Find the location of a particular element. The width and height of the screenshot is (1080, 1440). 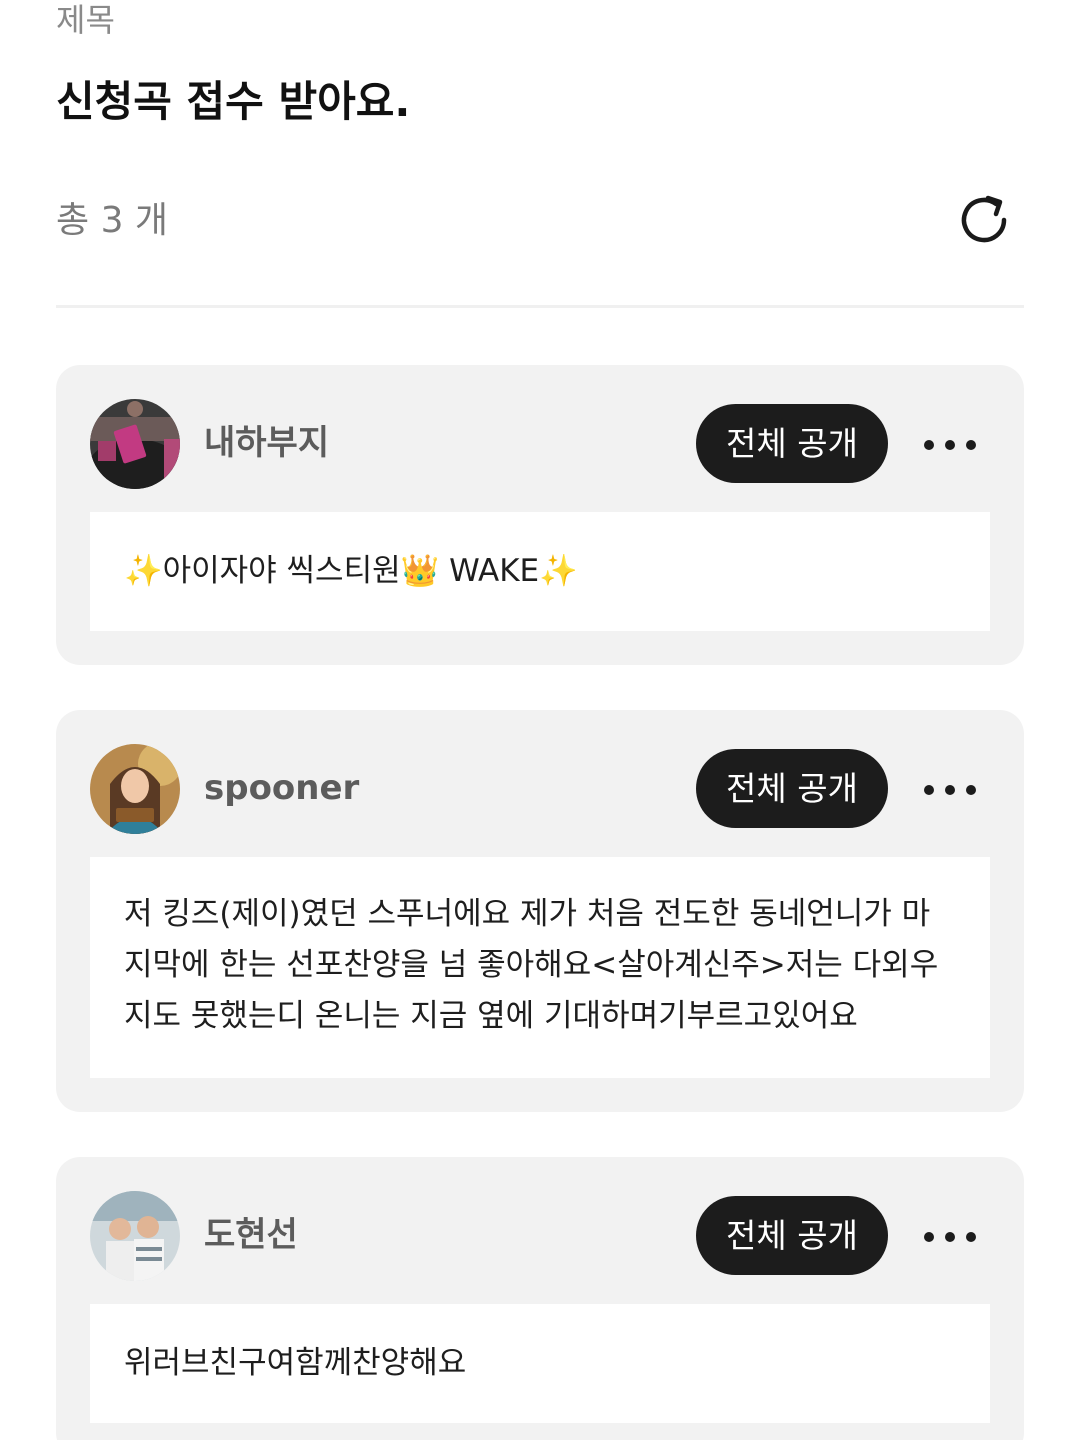

username: 내하부지 is located at coordinates (267, 443).